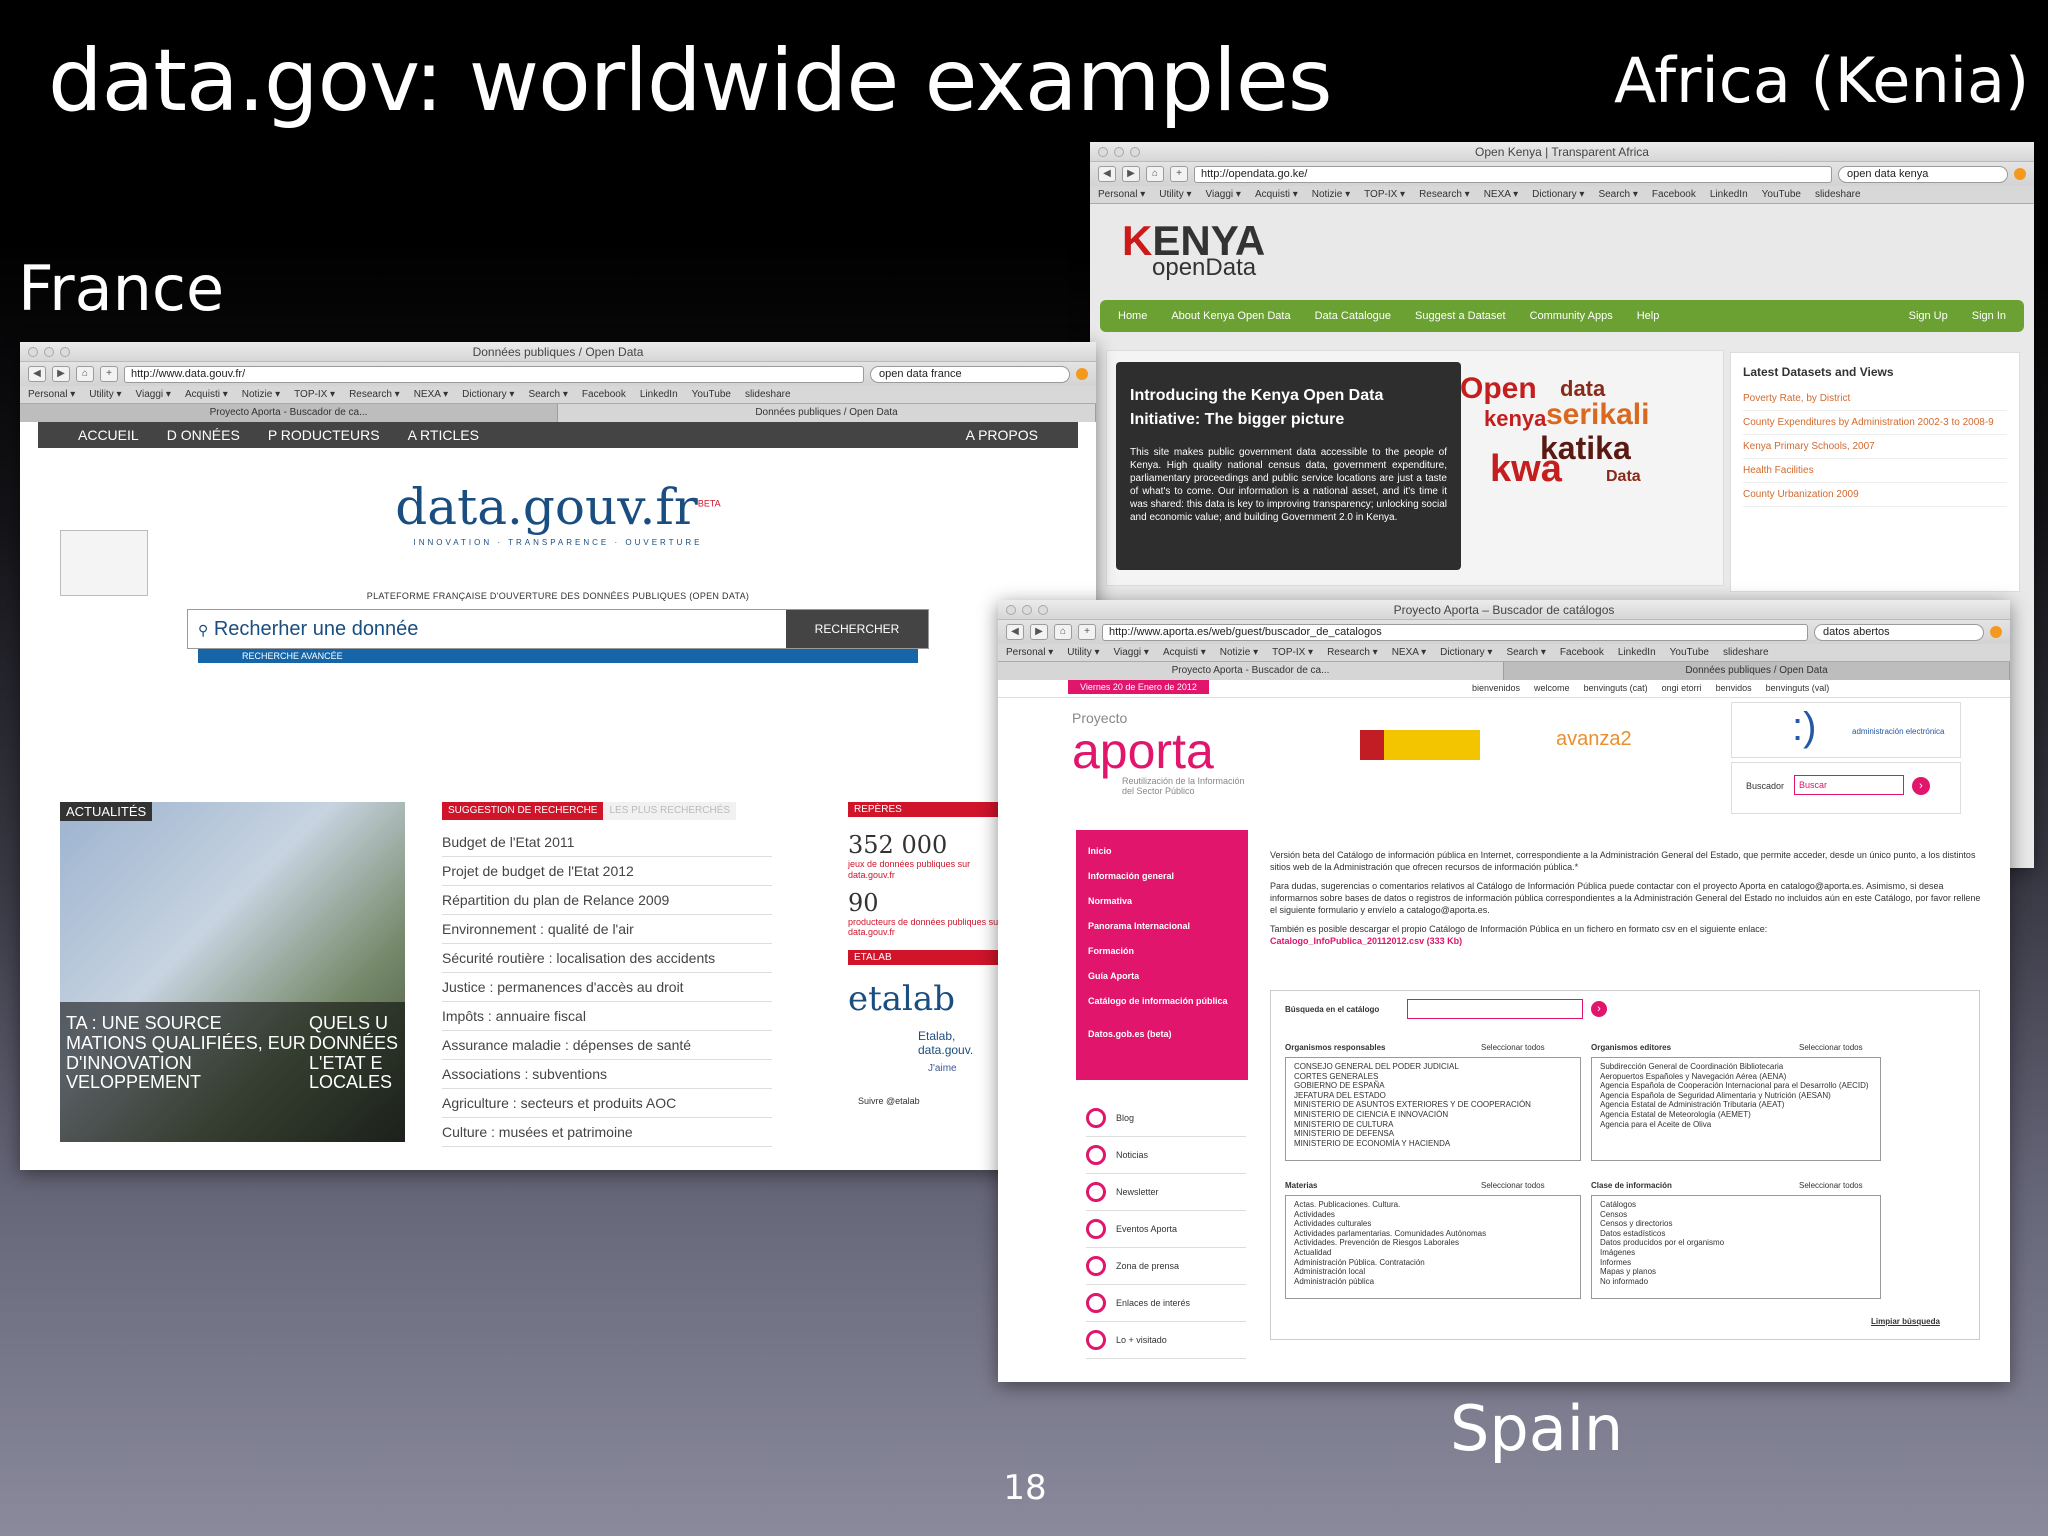 The image size is (2048, 1536). Describe the element at coordinates (1103, 152) in the screenshot. I see `close-dot-icon` at that location.